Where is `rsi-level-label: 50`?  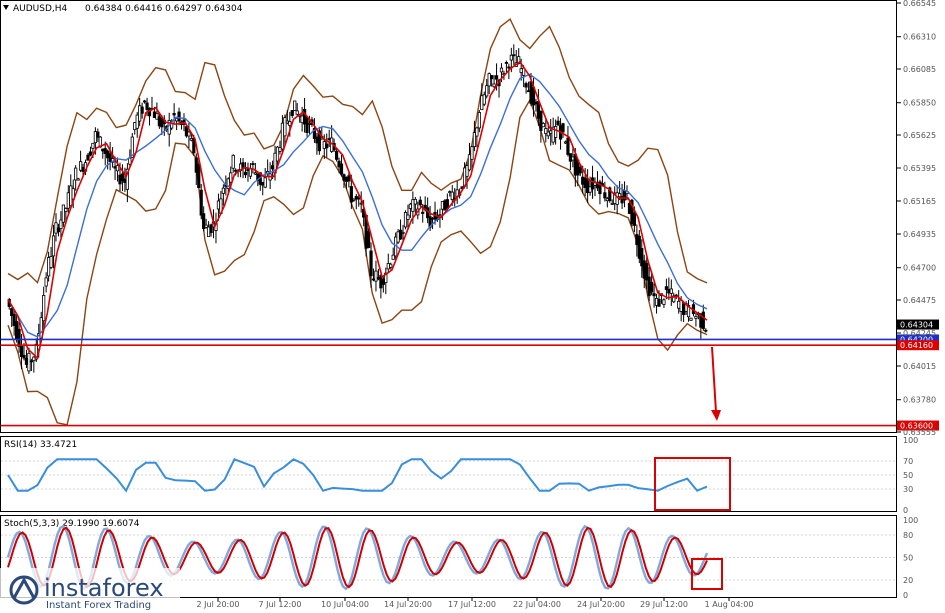 rsi-level-label: 50 is located at coordinates (908, 475).